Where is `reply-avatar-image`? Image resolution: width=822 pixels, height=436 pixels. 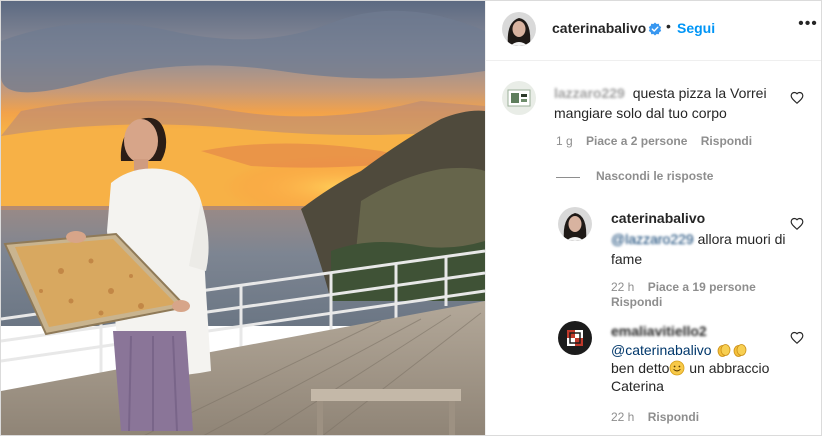
reply-avatar-image is located at coordinates (575, 224).